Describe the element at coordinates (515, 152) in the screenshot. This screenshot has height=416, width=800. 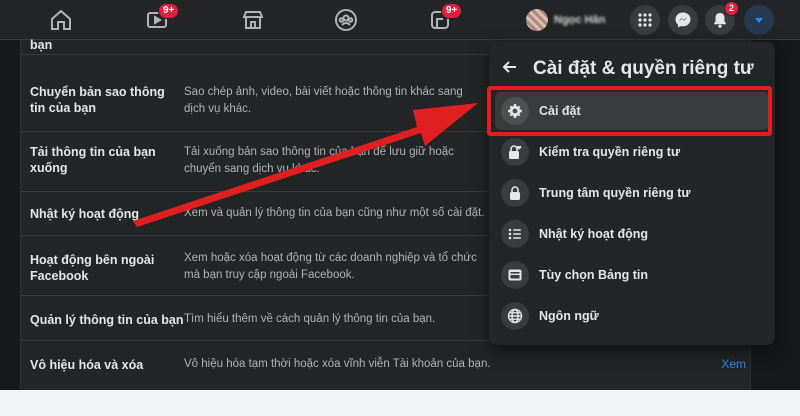
I see `lock-heart-icon` at that location.